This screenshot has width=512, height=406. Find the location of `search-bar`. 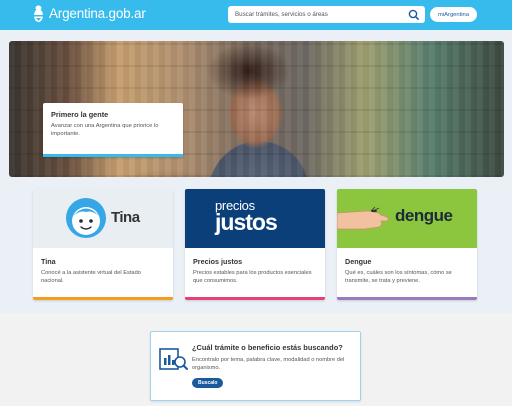

search-bar is located at coordinates (326, 14).